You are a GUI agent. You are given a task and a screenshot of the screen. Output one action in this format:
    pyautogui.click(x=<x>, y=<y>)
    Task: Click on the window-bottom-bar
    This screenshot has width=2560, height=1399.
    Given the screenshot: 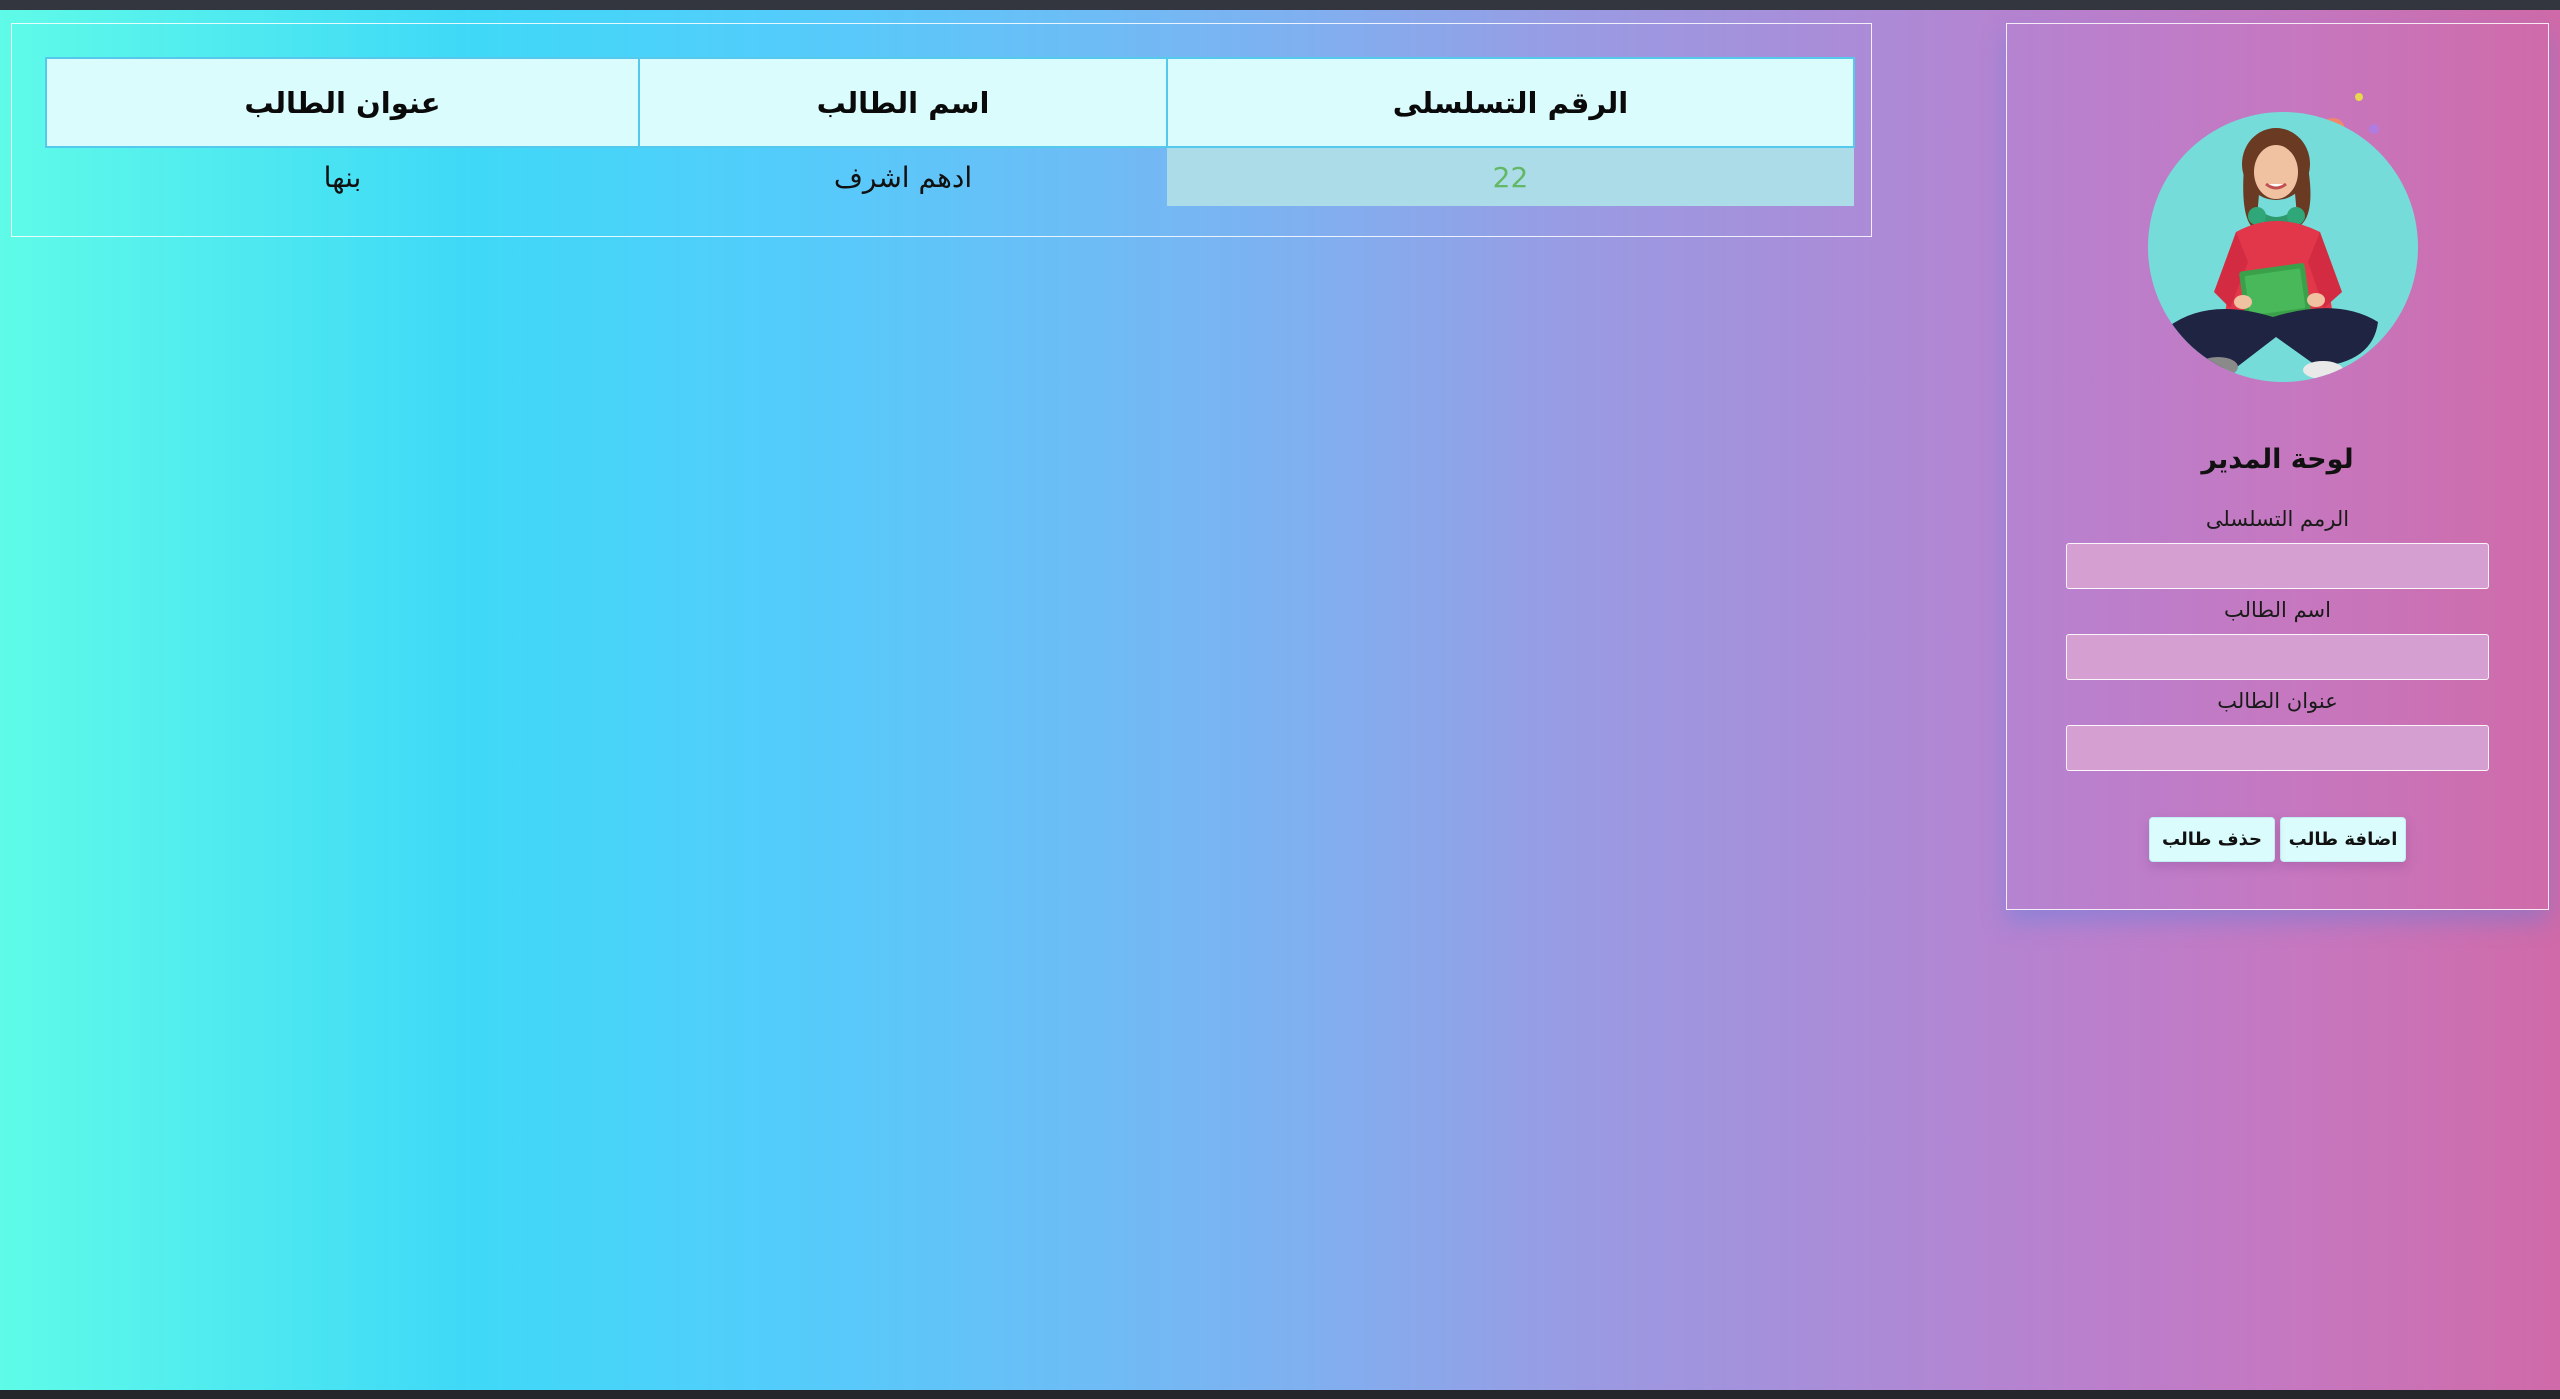 What is the action you would take?
    pyautogui.click(x=1280, y=1394)
    